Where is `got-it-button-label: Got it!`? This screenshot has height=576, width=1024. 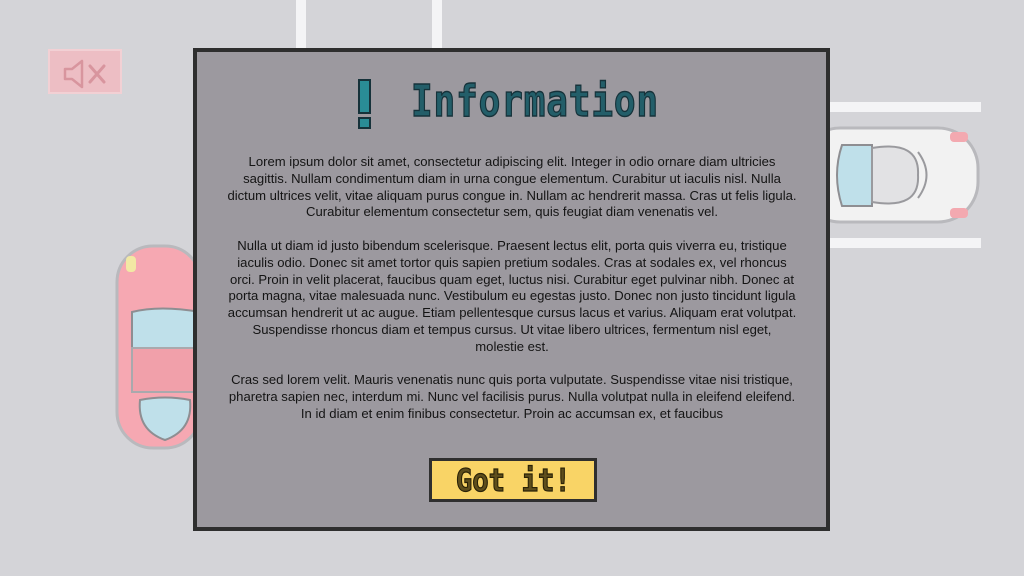 got-it-button-label: Got it! is located at coordinates (513, 481).